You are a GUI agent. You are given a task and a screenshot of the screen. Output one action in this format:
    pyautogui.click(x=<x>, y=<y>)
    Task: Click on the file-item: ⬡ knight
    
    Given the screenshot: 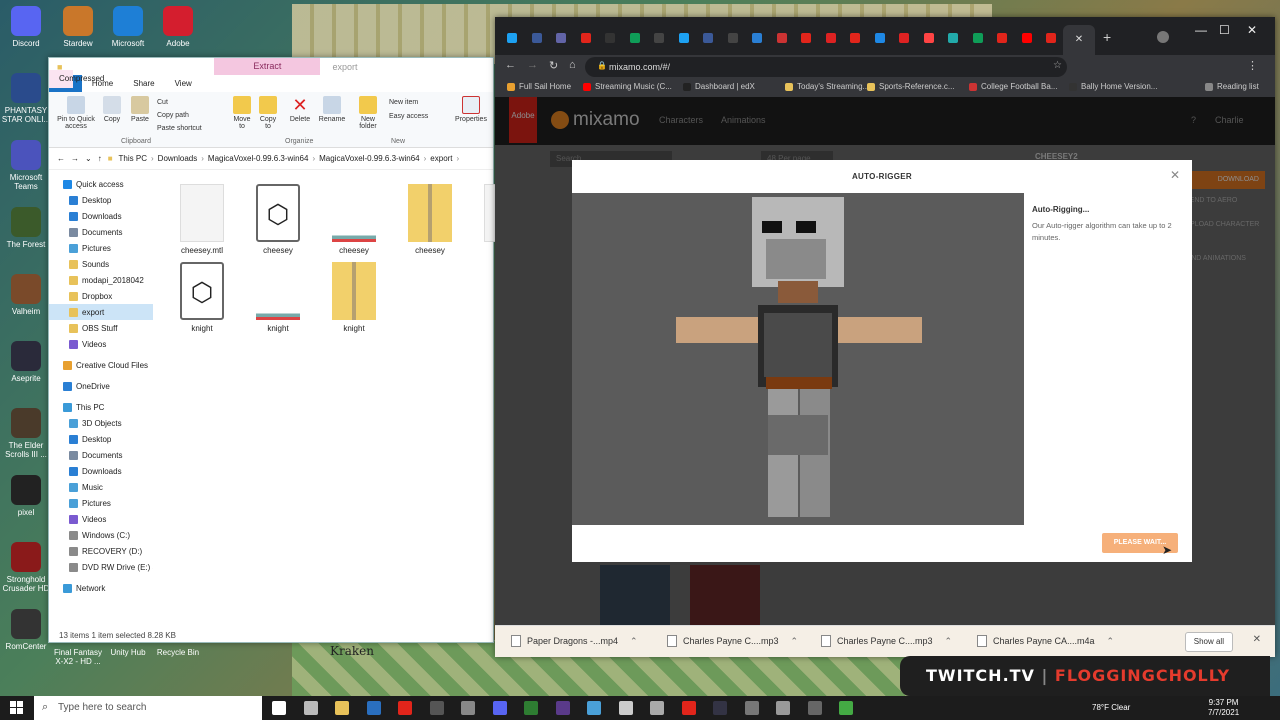 What is the action you would take?
    pyautogui.click(x=202, y=297)
    